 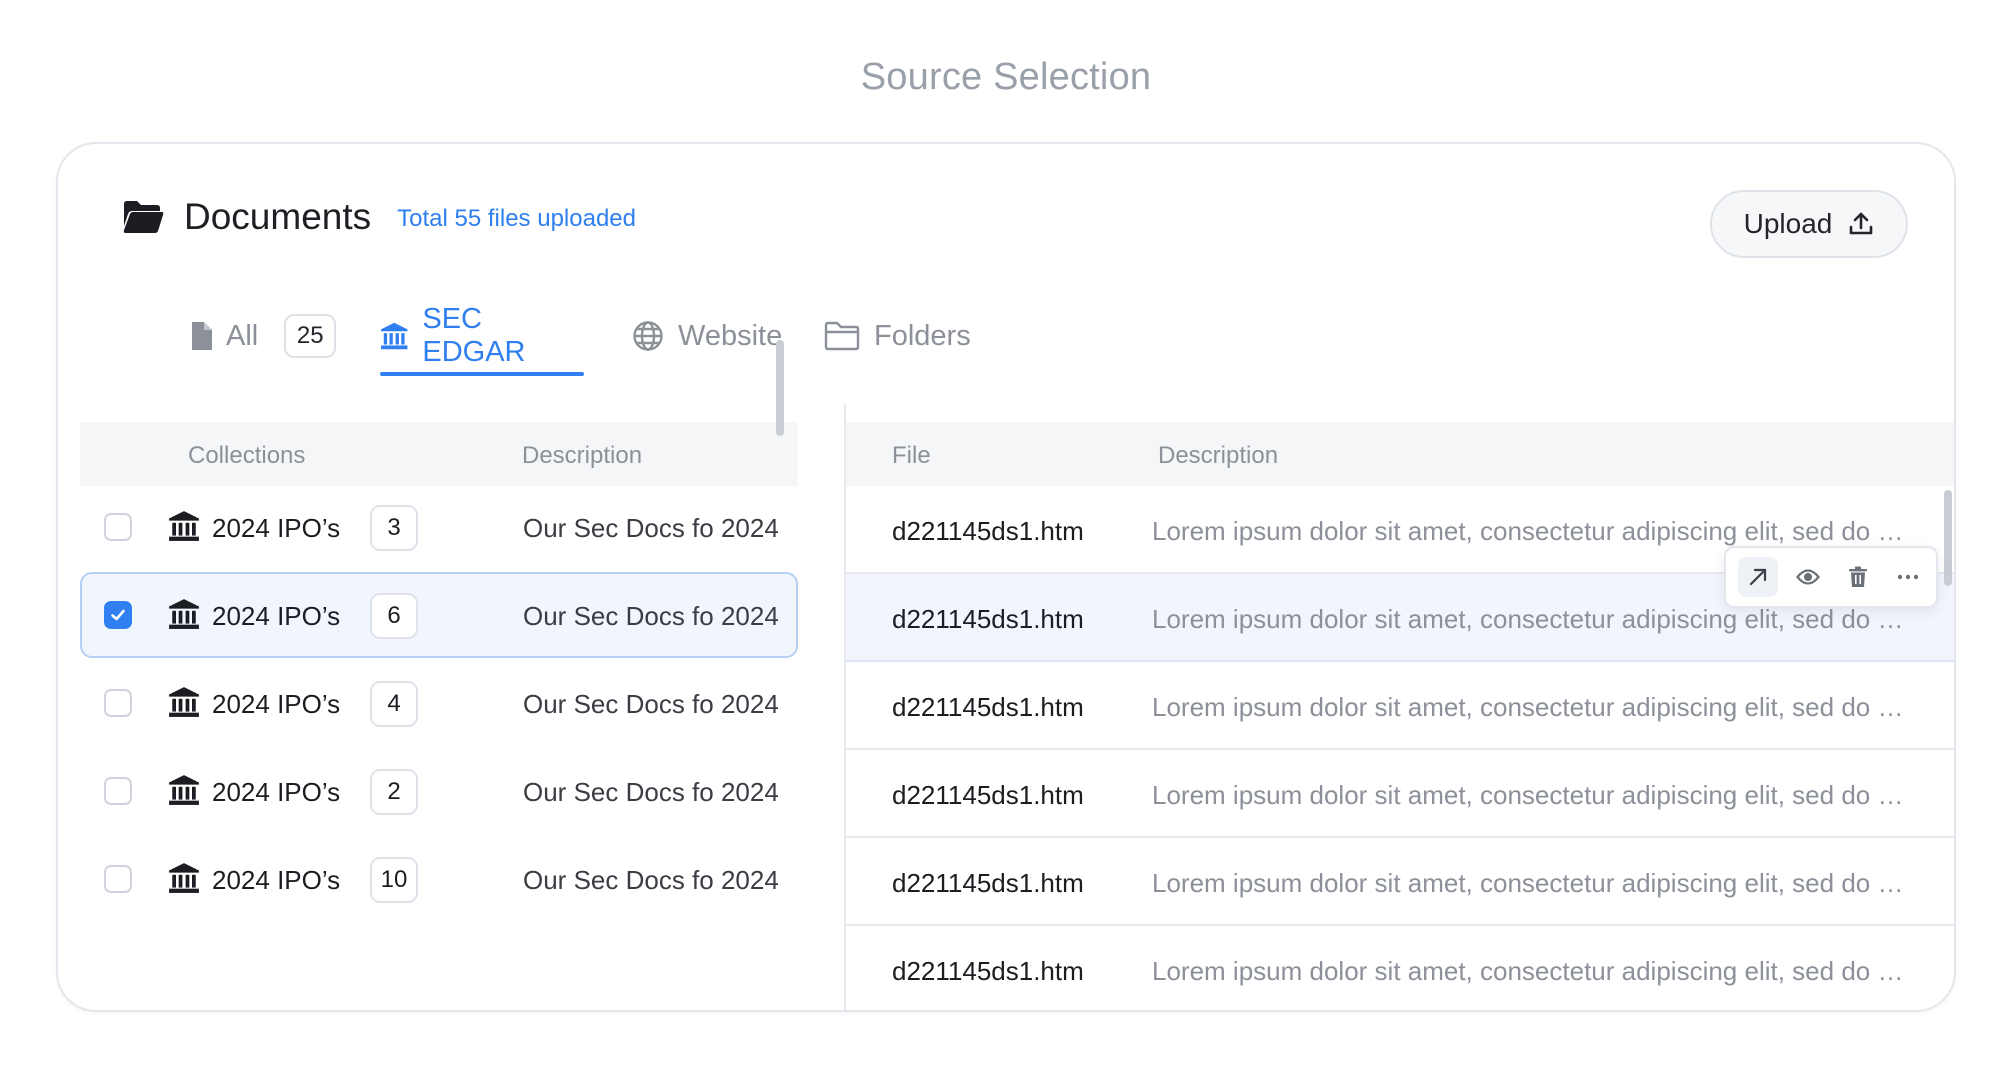 I want to click on collections-column-header: Collections, so click(x=247, y=455).